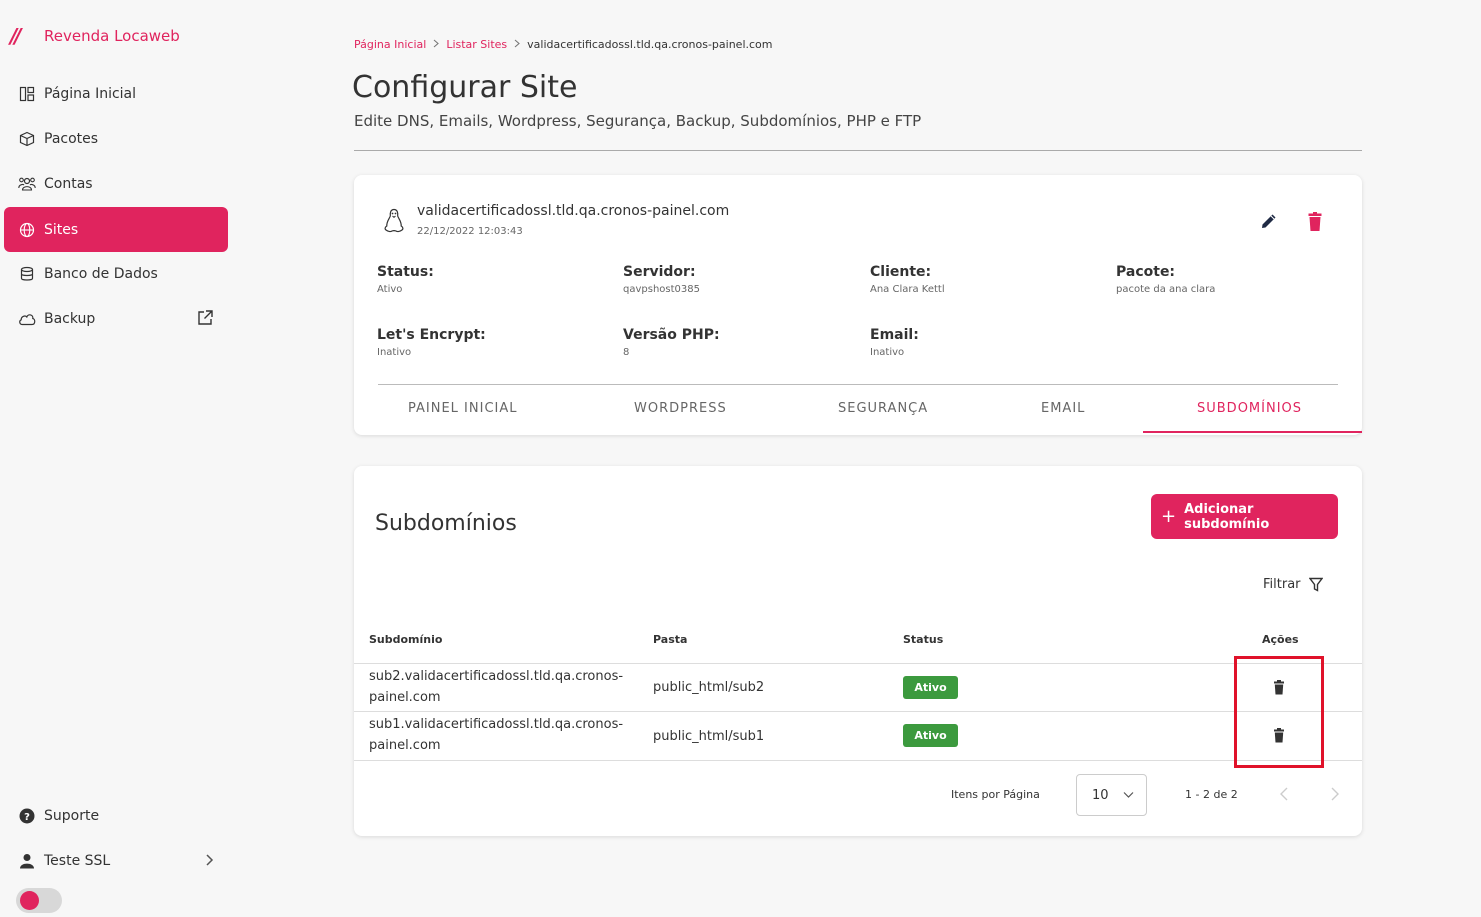 Image resolution: width=1481 pixels, height=917 pixels. What do you see at coordinates (116, 229) in the screenshot?
I see `sidebar-item-sites: Sites` at bounding box center [116, 229].